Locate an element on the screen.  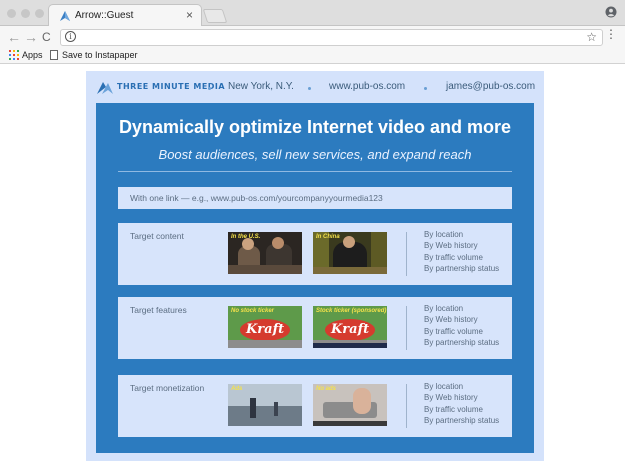
thumbnail-label: In the U.S. is located at coordinates (246, 237).